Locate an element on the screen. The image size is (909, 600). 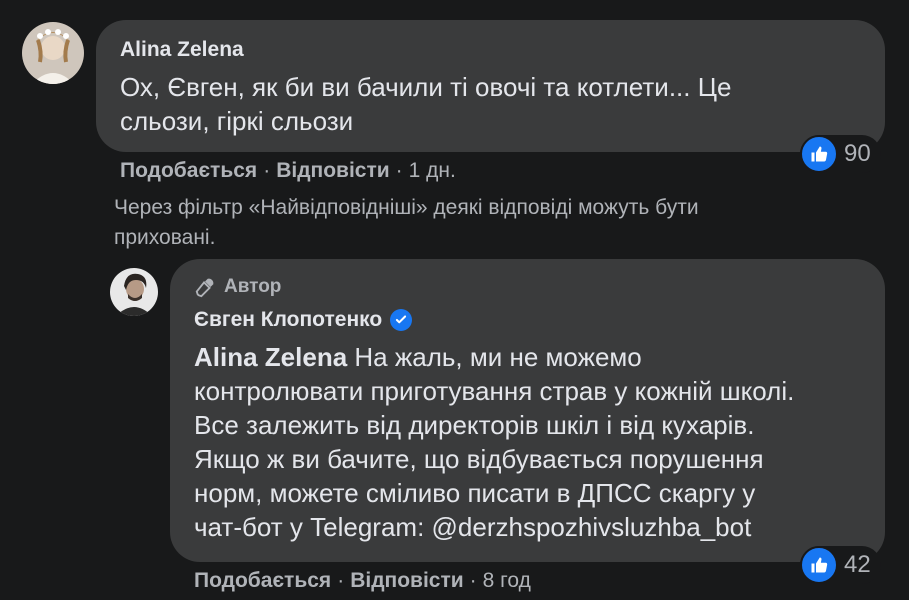
reply-author: Євген Клопотенко is located at coordinates (303, 320).